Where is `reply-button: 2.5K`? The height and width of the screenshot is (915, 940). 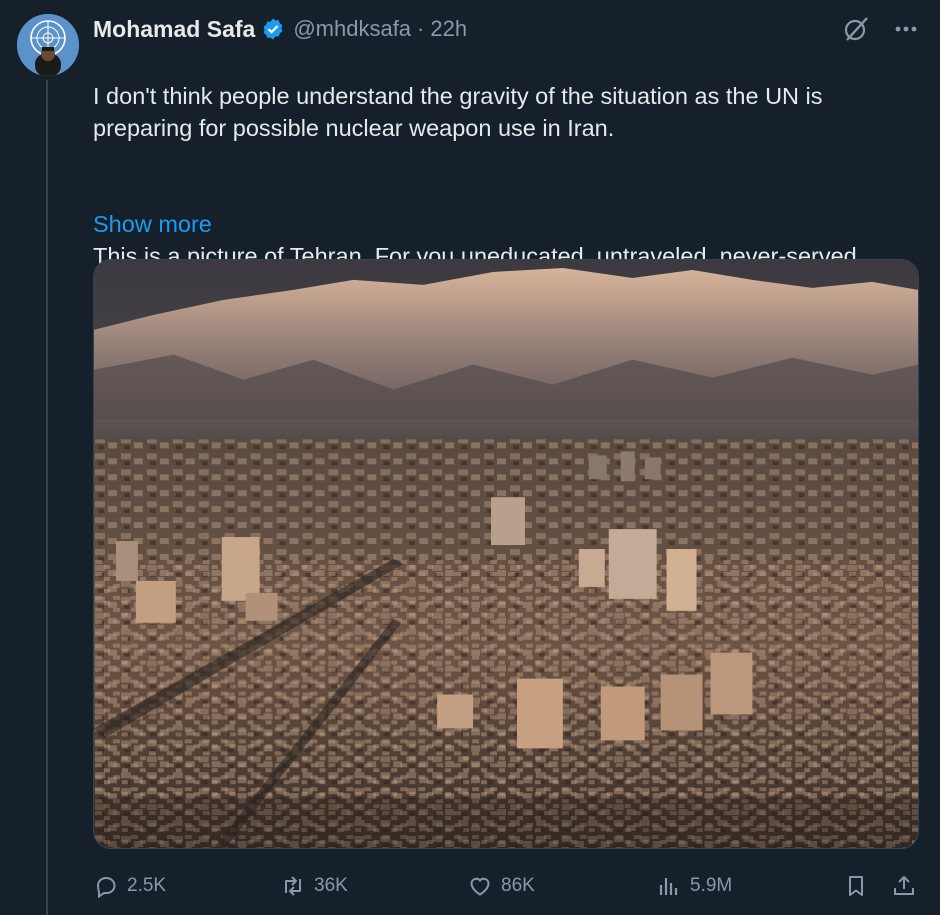
reply-button: 2.5K is located at coordinates (129, 886).